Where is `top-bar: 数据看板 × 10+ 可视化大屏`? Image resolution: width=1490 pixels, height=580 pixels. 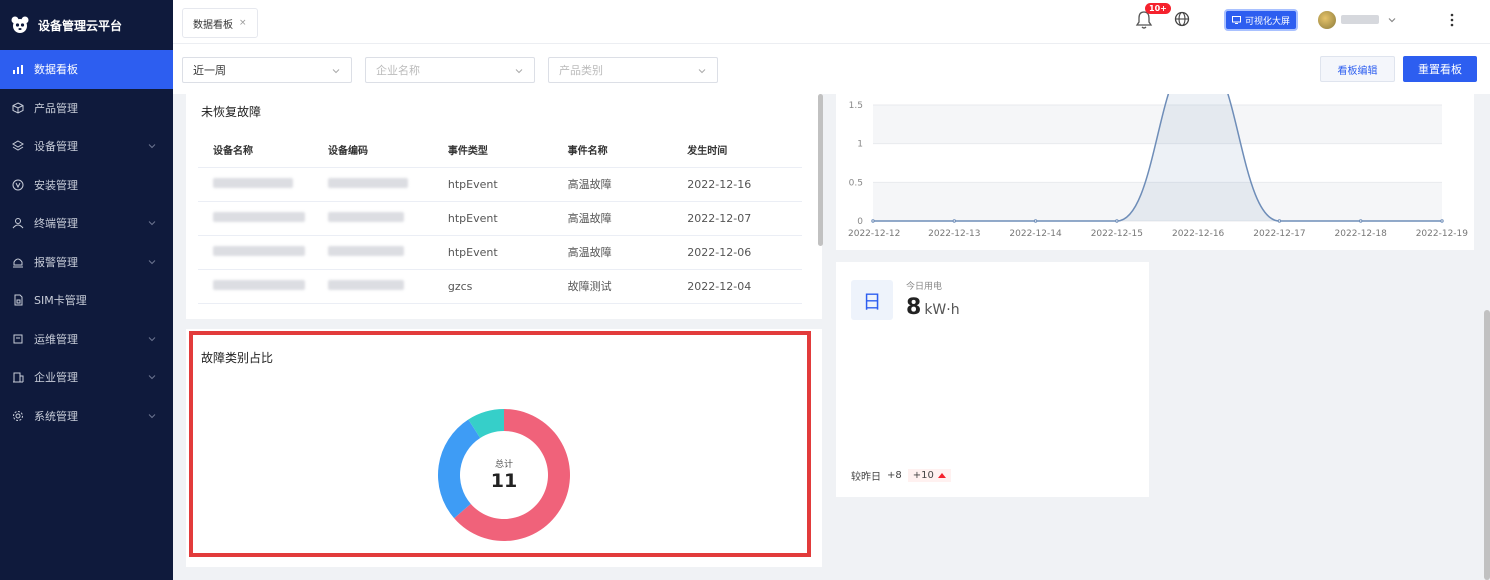 top-bar: 数据看板 × 10+ 可视化大屏 is located at coordinates (831, 22).